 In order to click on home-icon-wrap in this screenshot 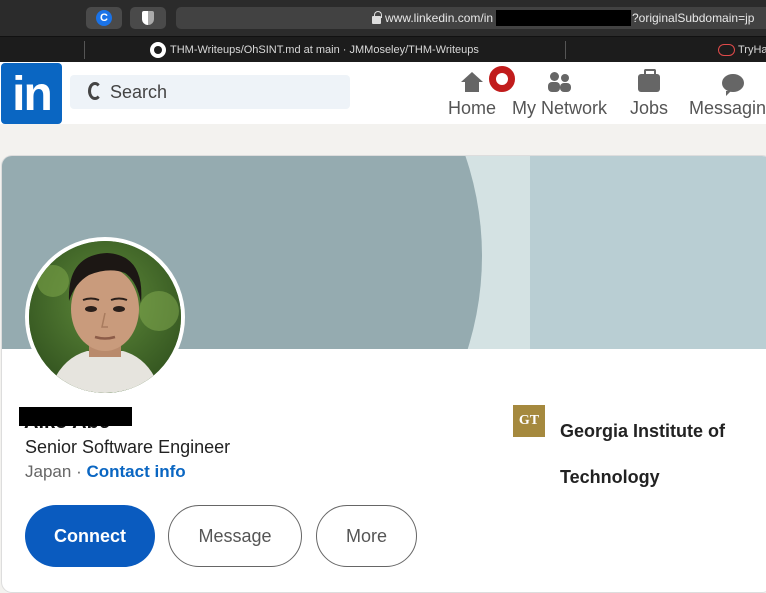, I will do `click(489, 80)`.